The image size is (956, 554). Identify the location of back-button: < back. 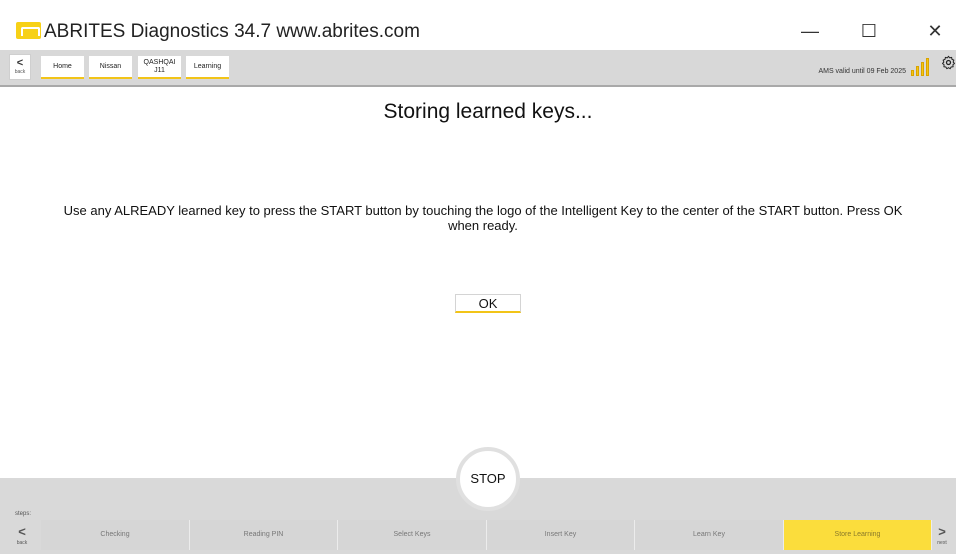
(20, 67).